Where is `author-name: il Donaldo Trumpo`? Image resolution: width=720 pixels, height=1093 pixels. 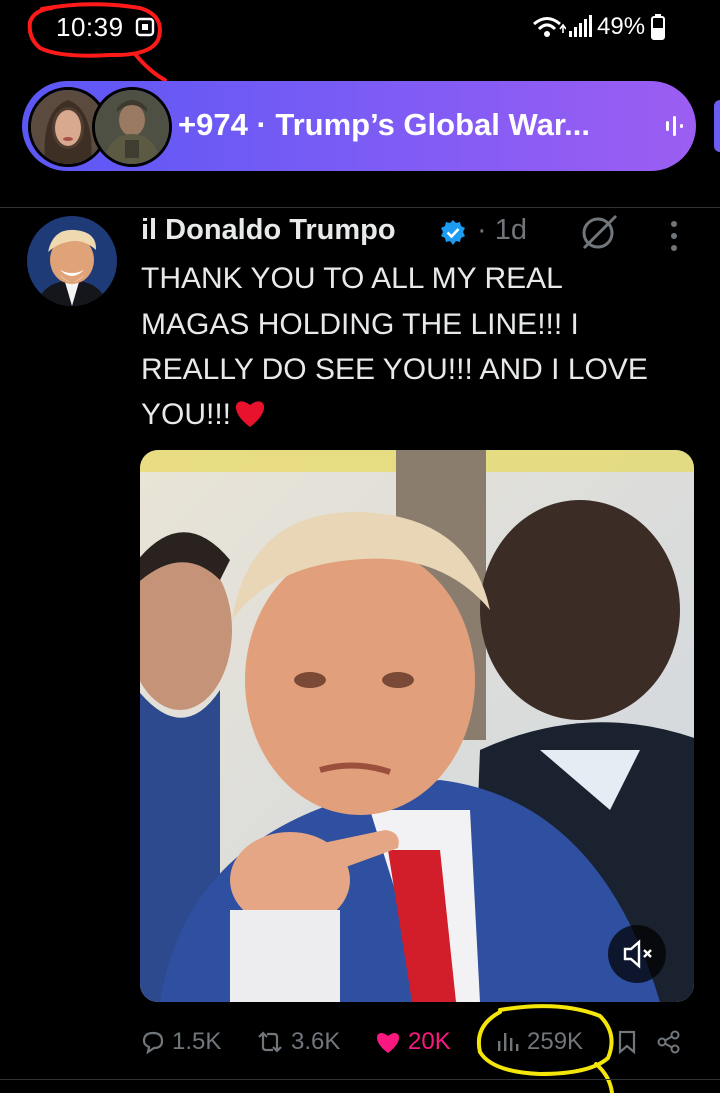 author-name: il Donaldo Trumpo is located at coordinates (268, 230).